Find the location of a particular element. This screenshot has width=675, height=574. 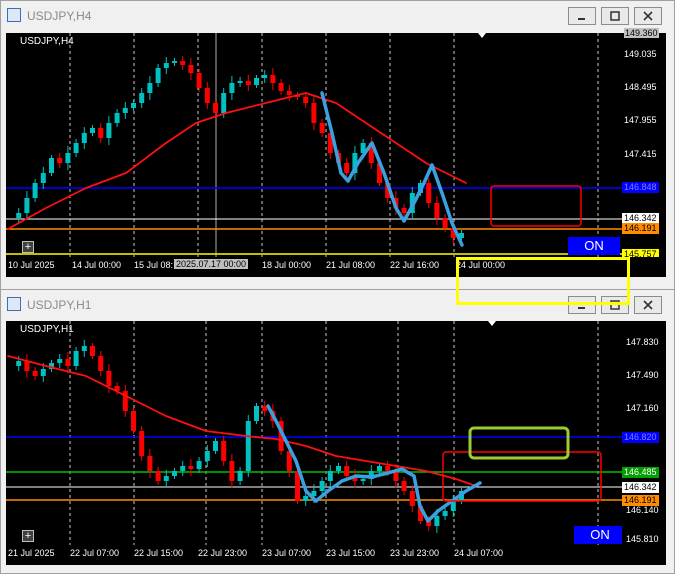

time-label: 22 Jul 16:00 is located at coordinates (415, 265).